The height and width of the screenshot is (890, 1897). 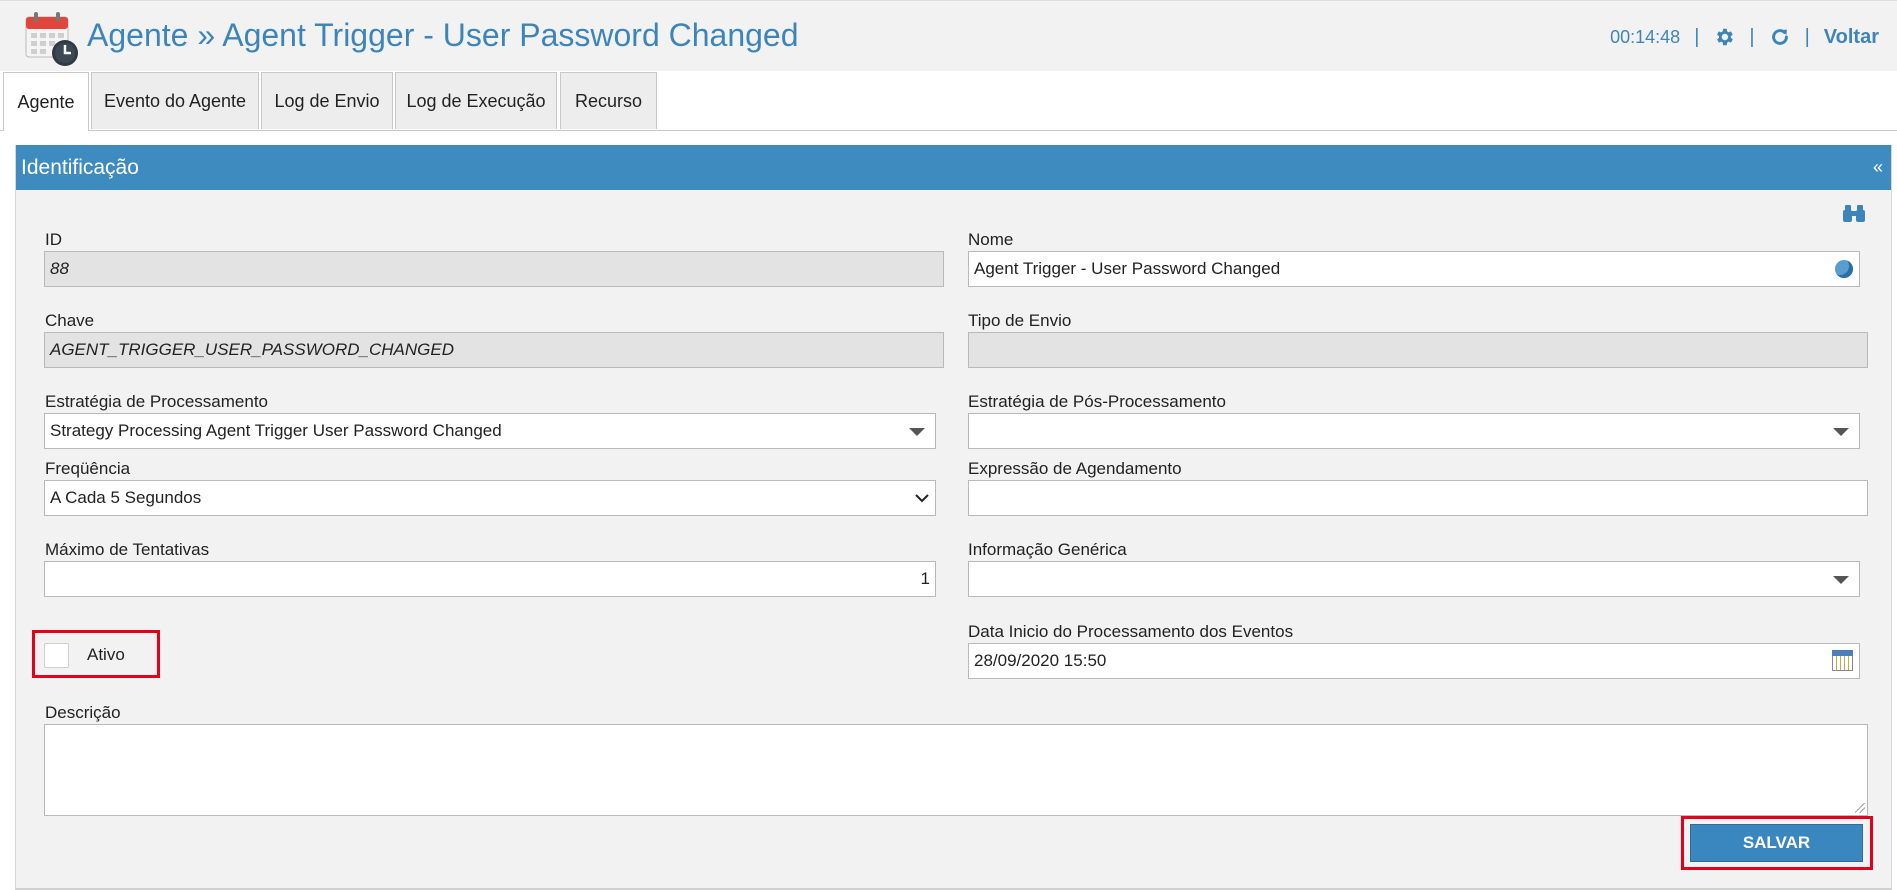 I want to click on descricao-textarea, so click(x=956, y=770).